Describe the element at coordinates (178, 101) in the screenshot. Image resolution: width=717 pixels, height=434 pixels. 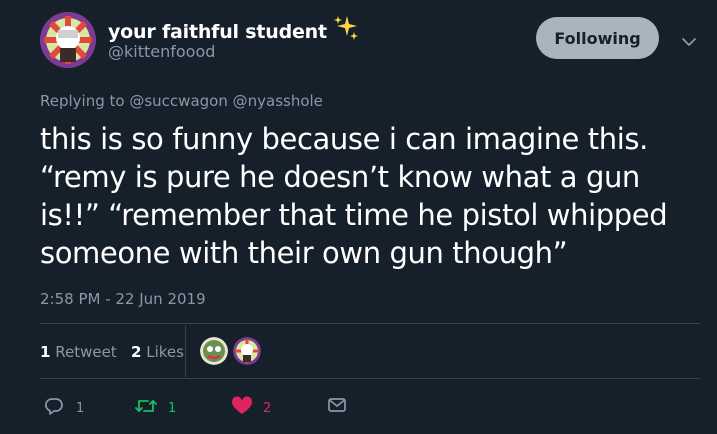
I see `mention-link: @succwagon` at that location.